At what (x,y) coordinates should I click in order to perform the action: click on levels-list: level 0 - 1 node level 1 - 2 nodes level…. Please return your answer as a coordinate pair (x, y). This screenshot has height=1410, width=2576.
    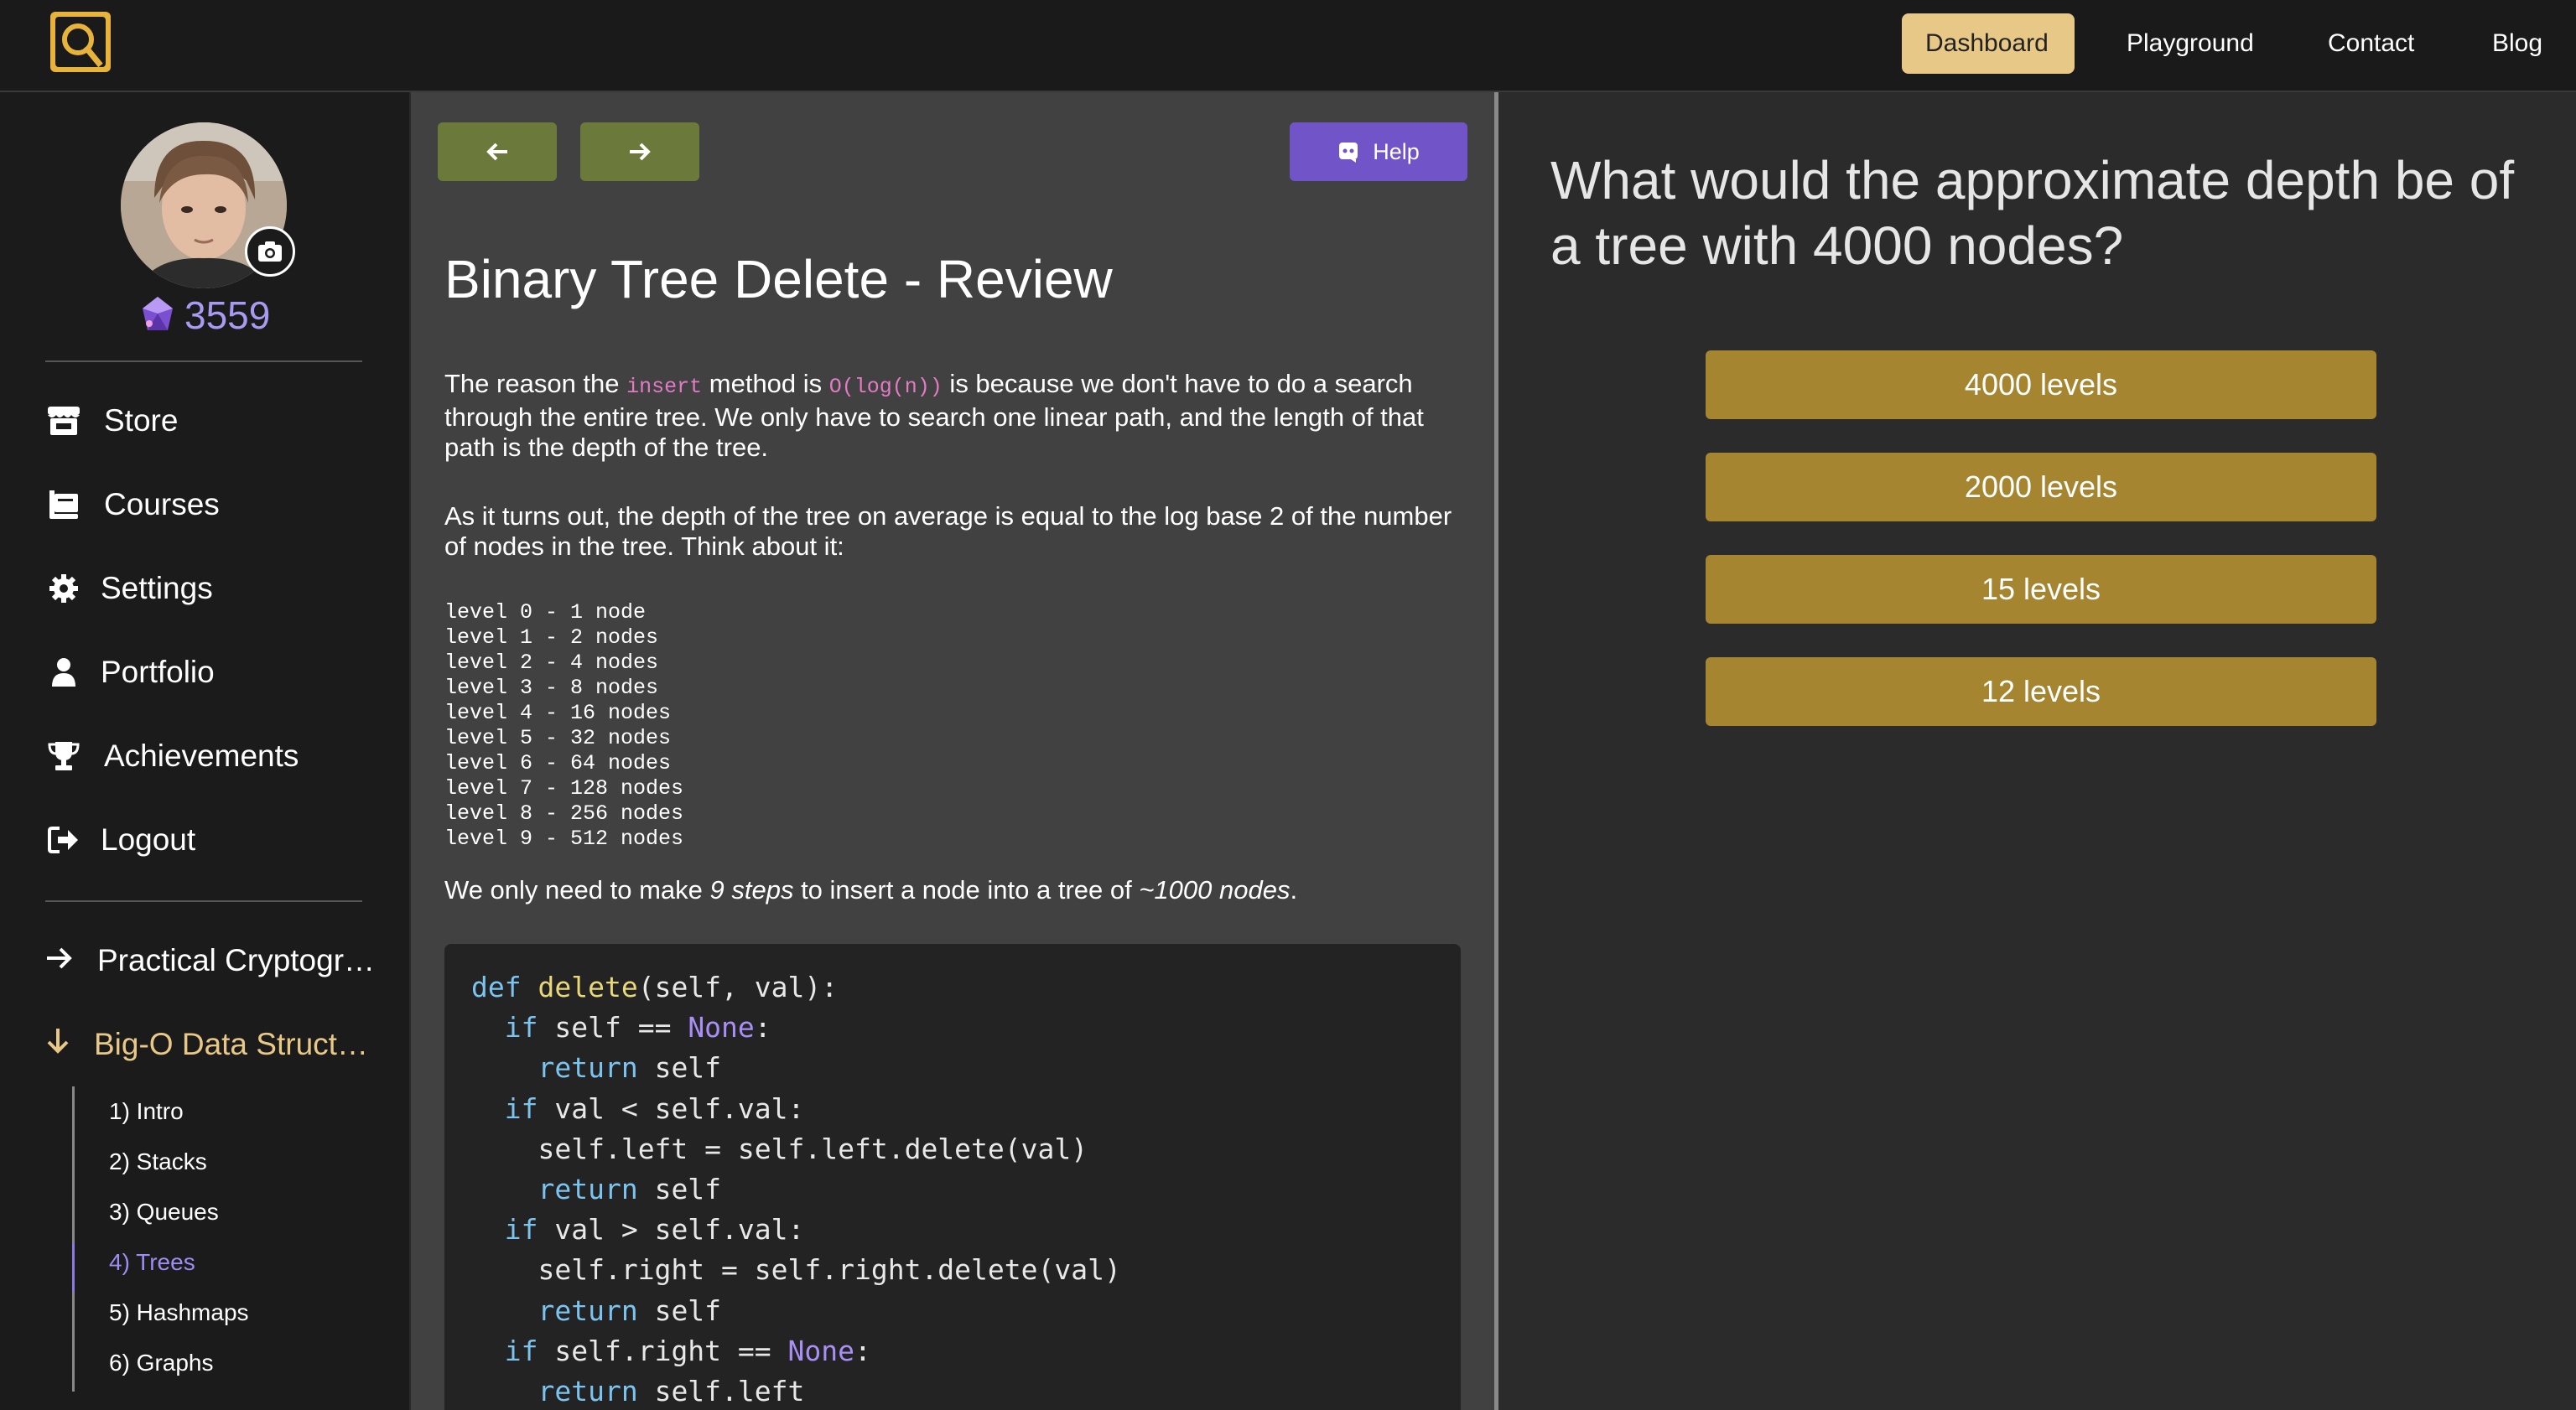
    Looking at the image, I should click on (563, 726).